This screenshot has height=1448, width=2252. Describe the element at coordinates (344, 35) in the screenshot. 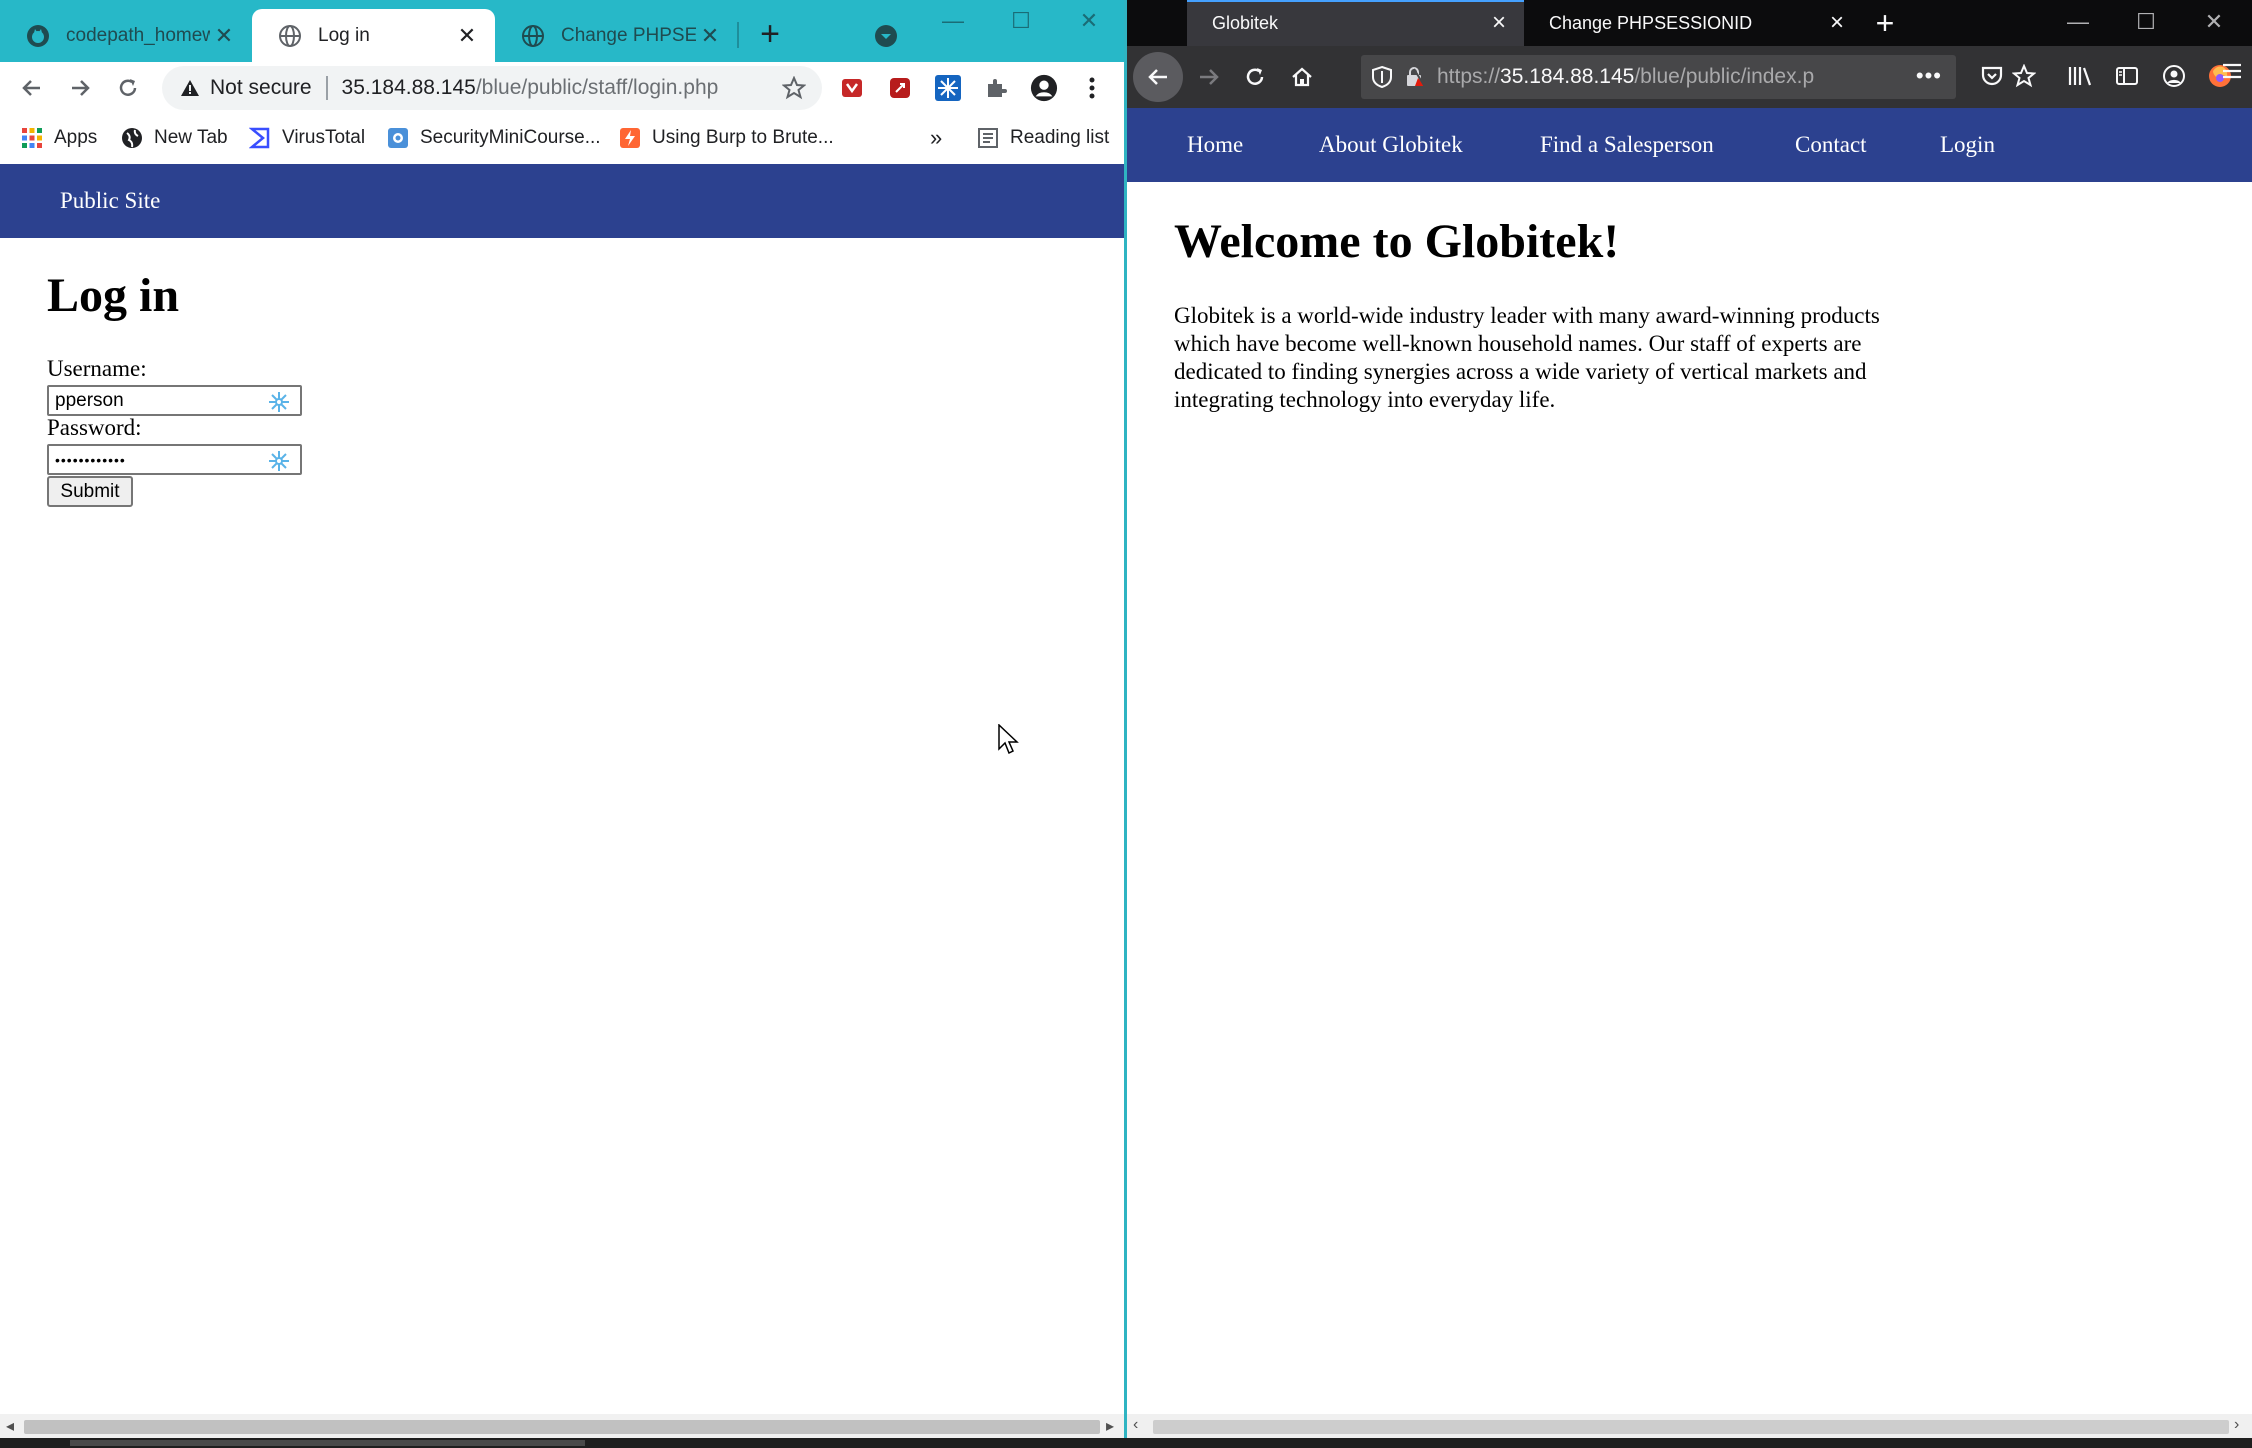

I see `tab-title: Log in` at that location.